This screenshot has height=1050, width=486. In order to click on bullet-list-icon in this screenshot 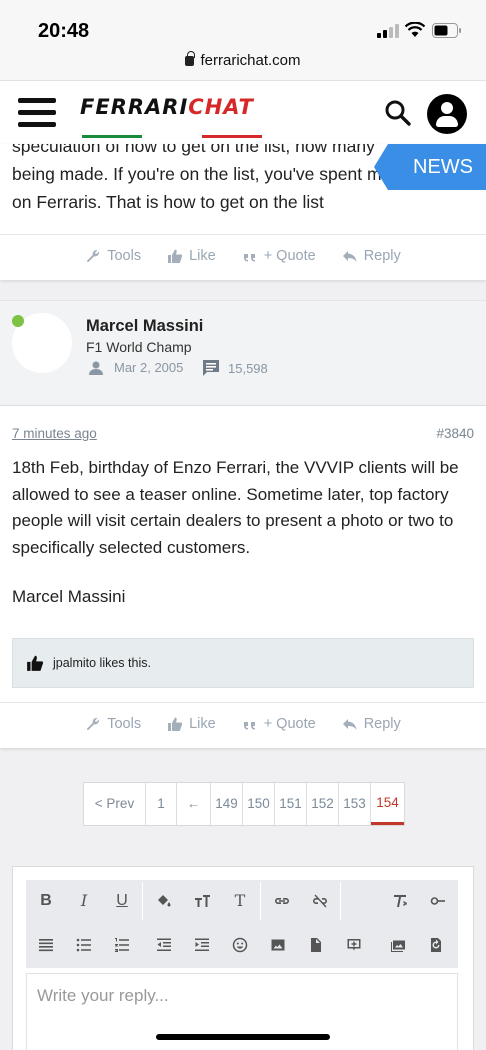, I will do `click(84, 945)`.